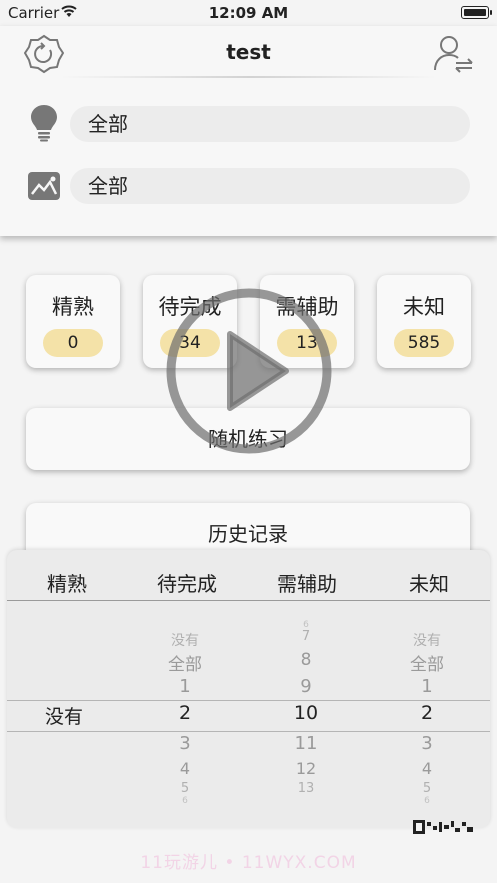 This screenshot has width=497, height=883. What do you see at coordinates (424, 343) in the screenshot?
I see `stat-count-badge: 585` at bounding box center [424, 343].